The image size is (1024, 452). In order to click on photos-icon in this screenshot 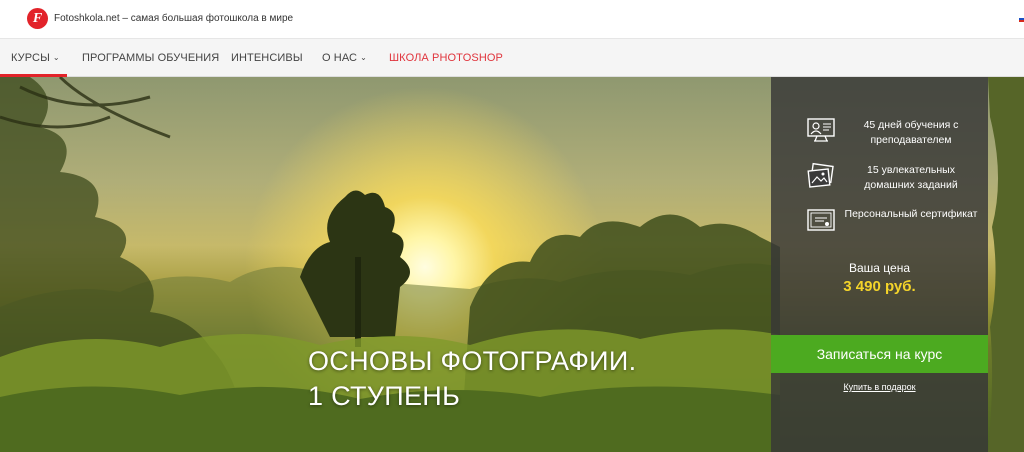, I will do `click(820, 175)`.